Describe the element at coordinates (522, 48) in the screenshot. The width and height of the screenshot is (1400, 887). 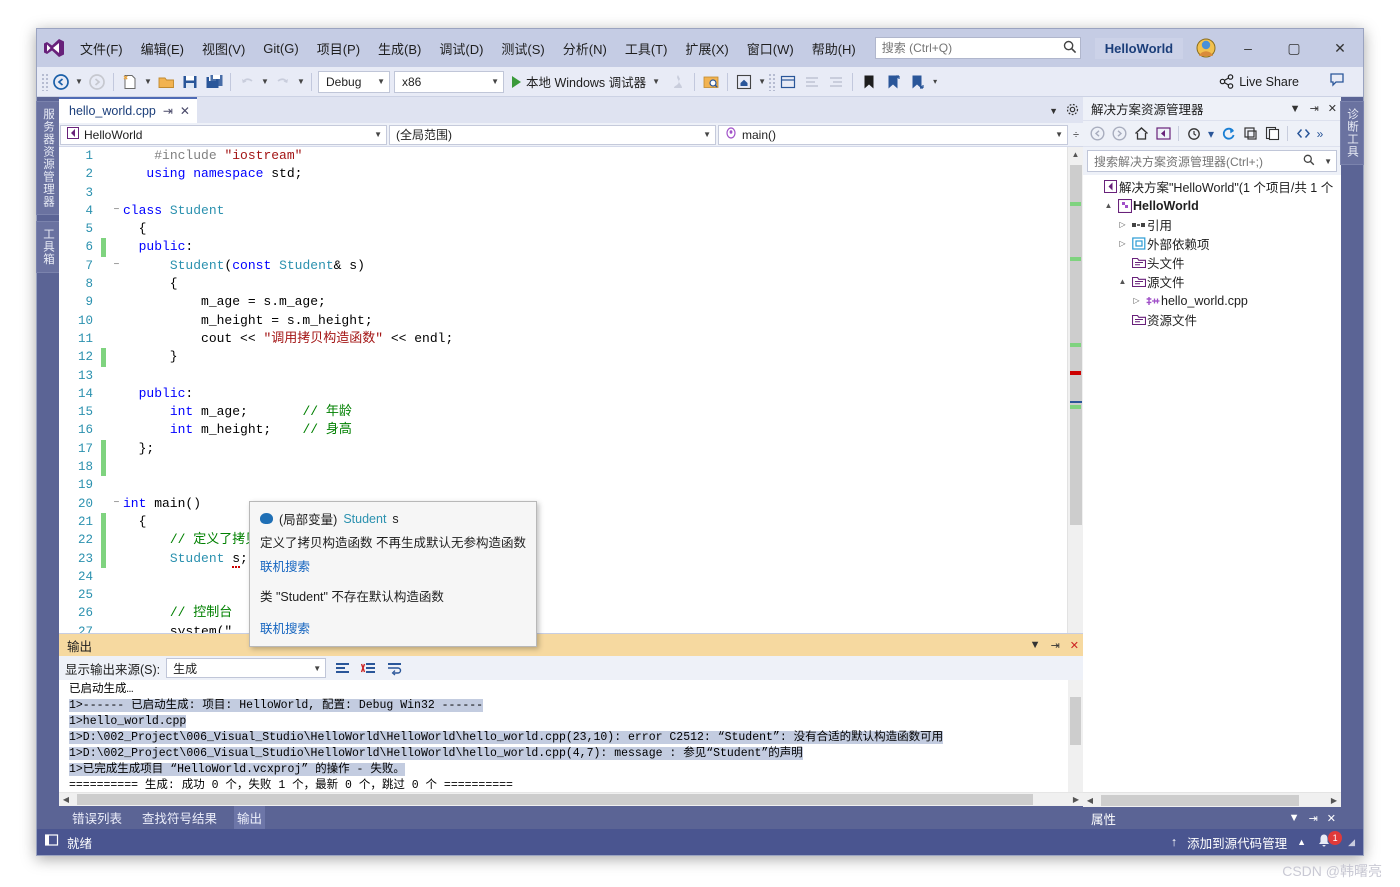
I see `menu-item-test: 测试(S)` at that location.